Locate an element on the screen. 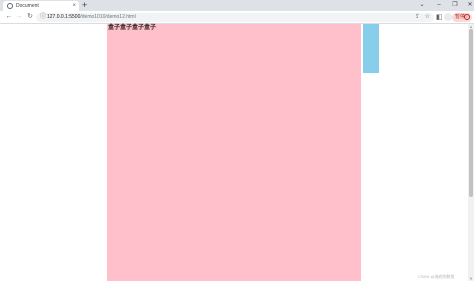 This screenshot has width=474, height=281. new-tab-button: + is located at coordinates (84, 5).